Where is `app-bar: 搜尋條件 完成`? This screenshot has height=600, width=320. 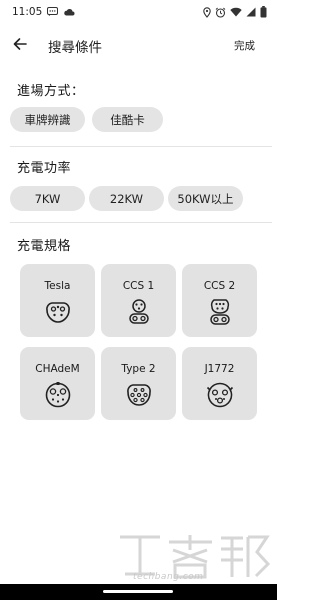
app-bar: 搜尋條件 完成 is located at coordinates (138, 45).